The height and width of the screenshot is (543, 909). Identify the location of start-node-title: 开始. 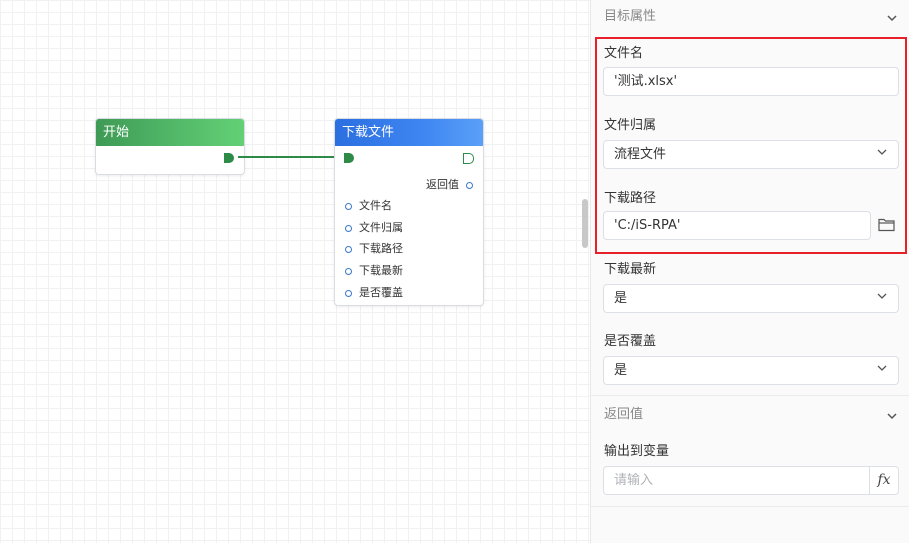
(170, 132).